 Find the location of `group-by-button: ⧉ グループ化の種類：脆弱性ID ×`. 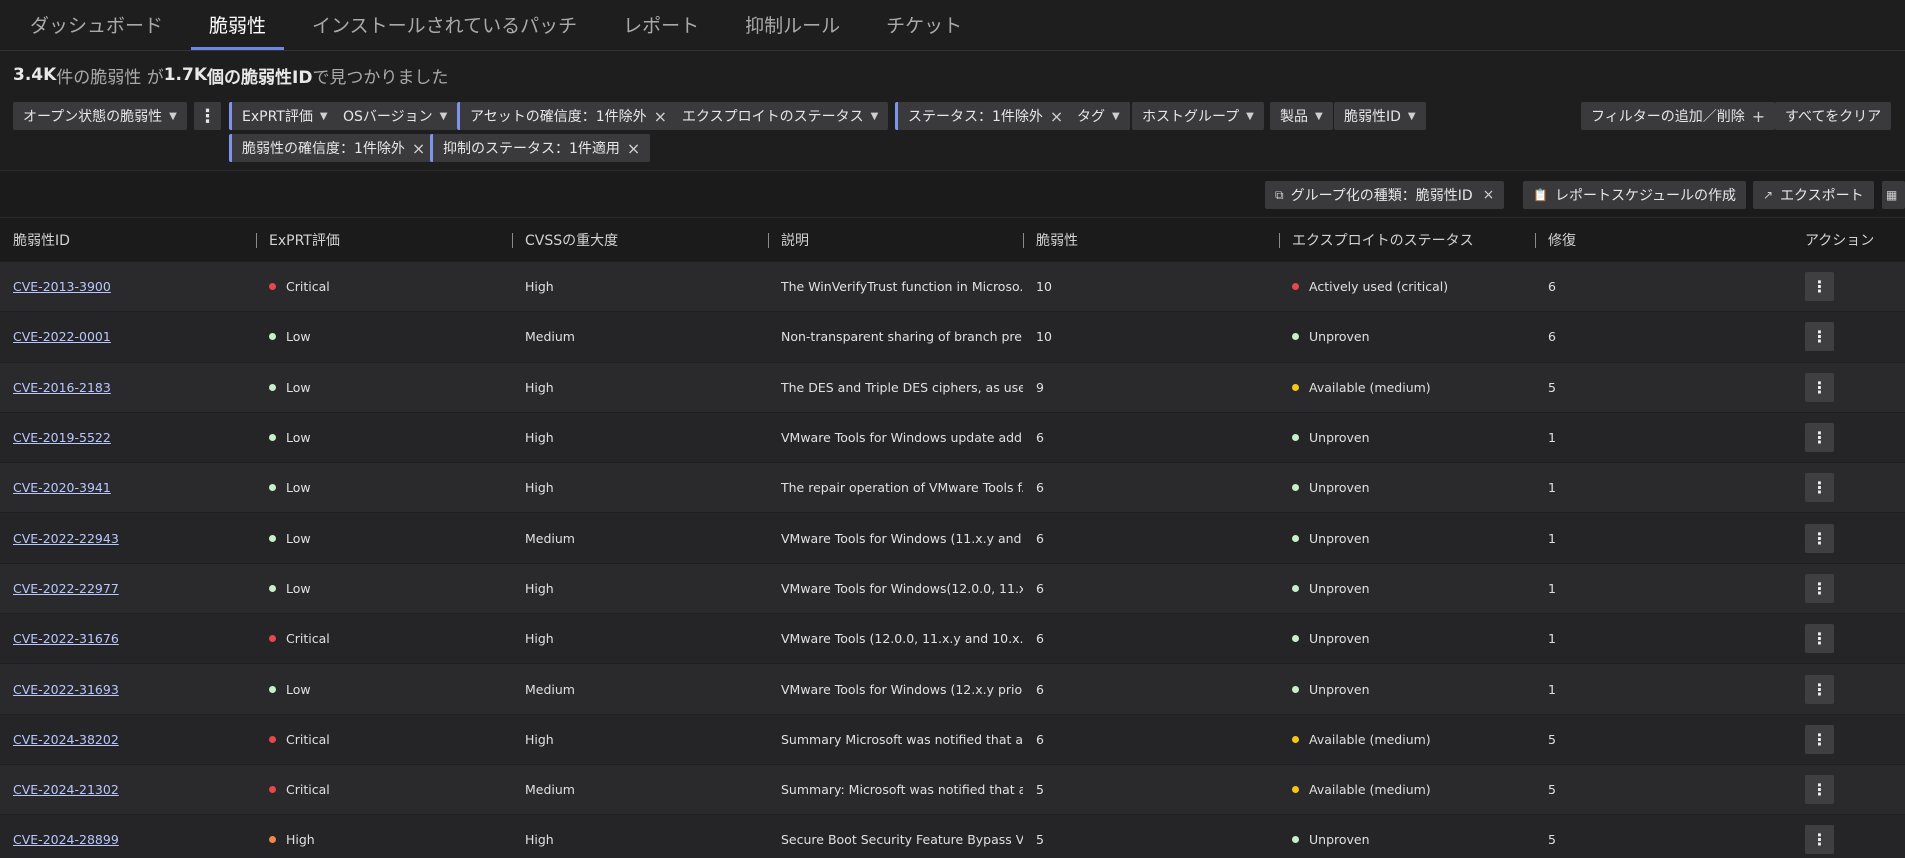

group-by-button: ⧉ グループ化の種類：脆弱性ID × is located at coordinates (1385, 195).